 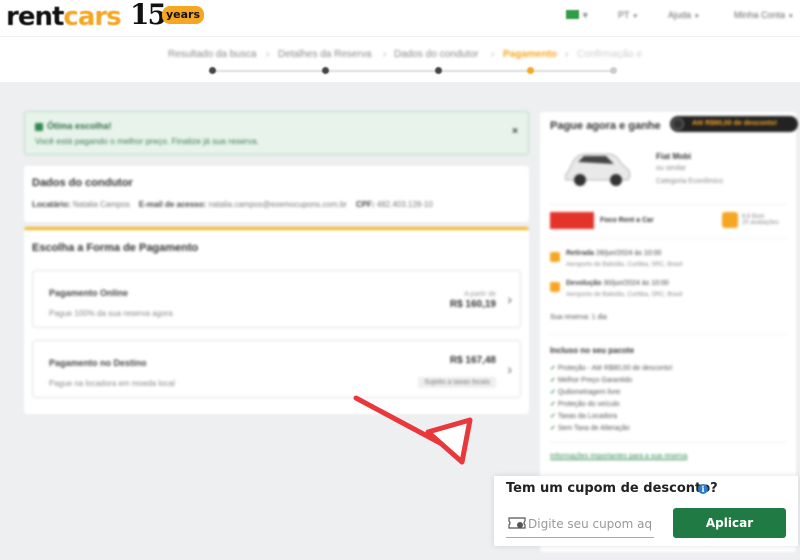 I want to click on car-image, so click(x=597, y=169).